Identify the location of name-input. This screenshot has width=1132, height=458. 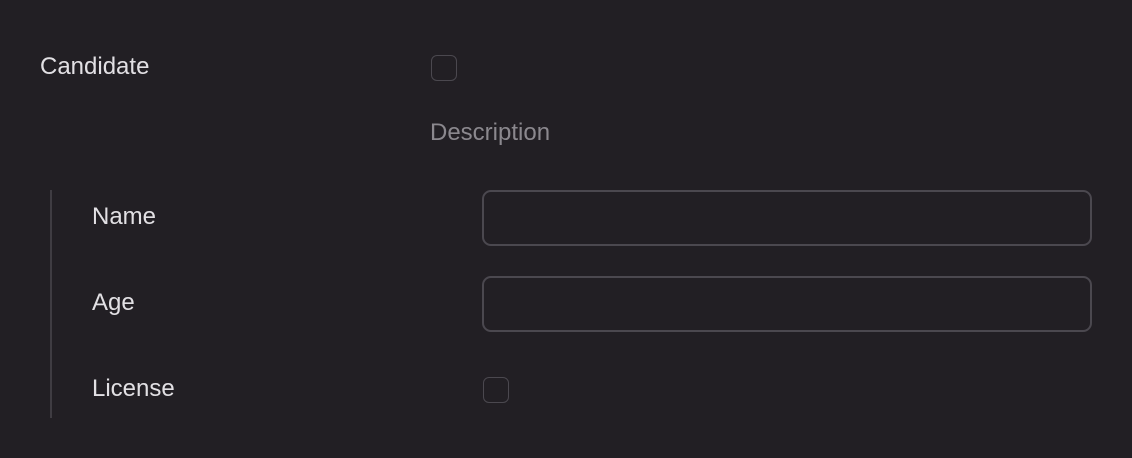
(787, 218).